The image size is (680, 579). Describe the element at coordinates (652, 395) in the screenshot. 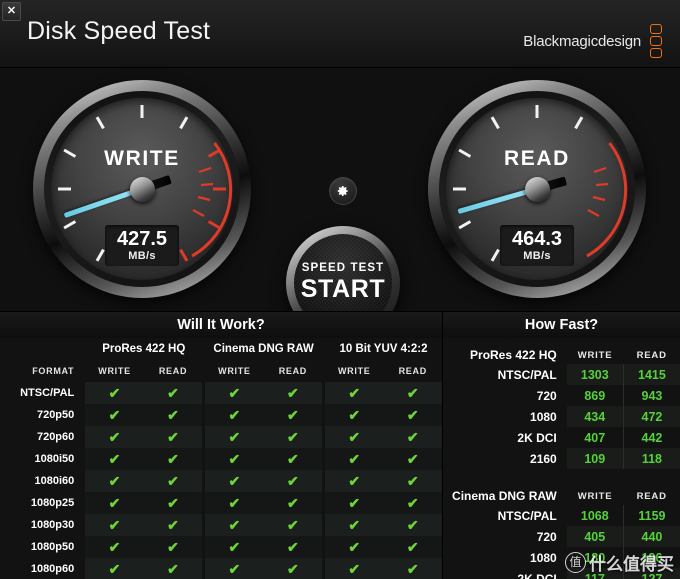

I see `read-speed-value: 943` at that location.